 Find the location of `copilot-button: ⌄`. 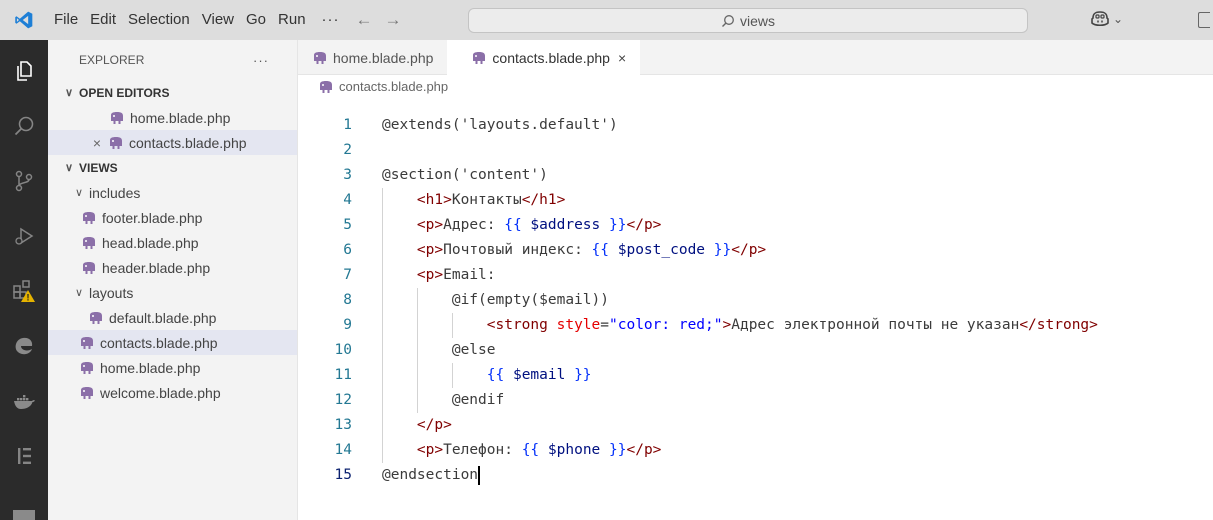

copilot-button: ⌄ is located at coordinates (1106, 19).